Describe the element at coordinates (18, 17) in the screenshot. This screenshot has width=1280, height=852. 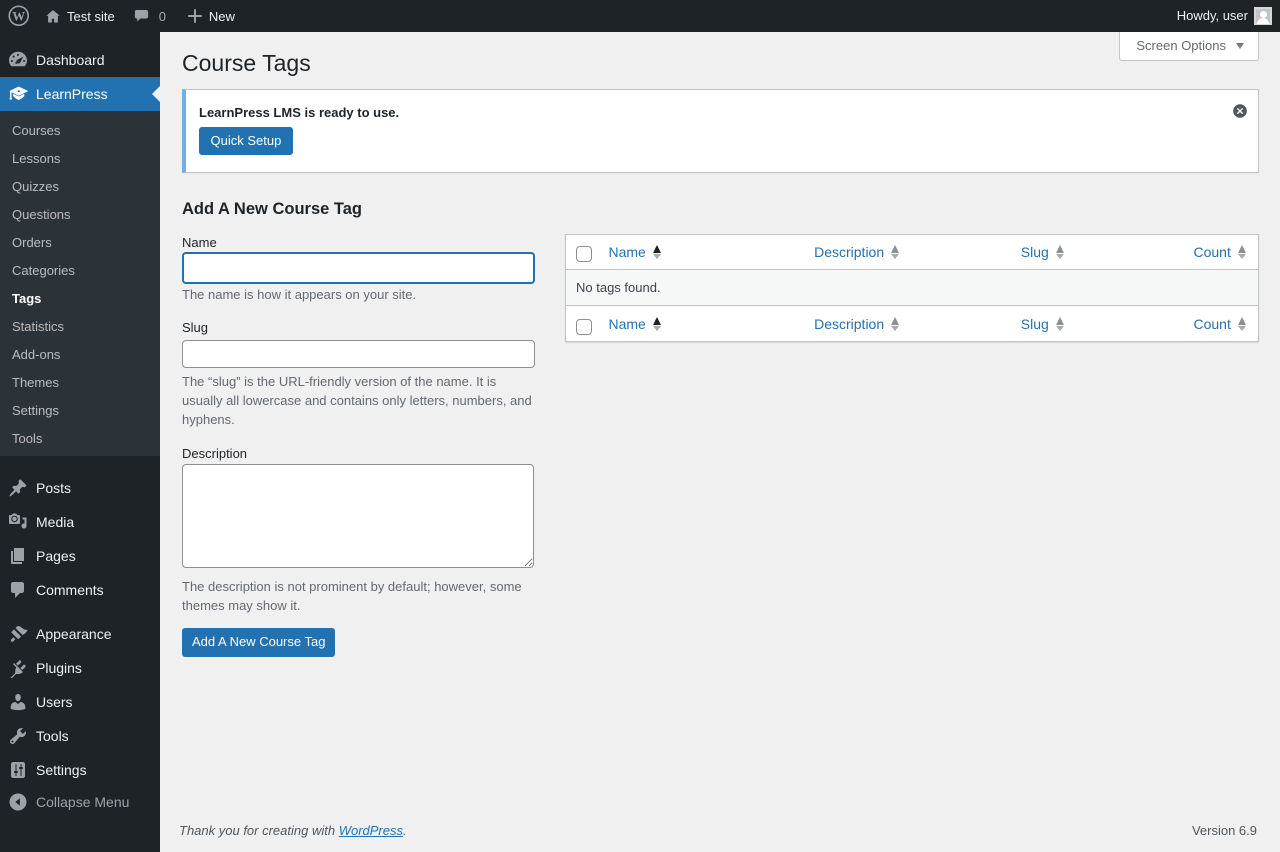
I see `svg-text: W` at that location.